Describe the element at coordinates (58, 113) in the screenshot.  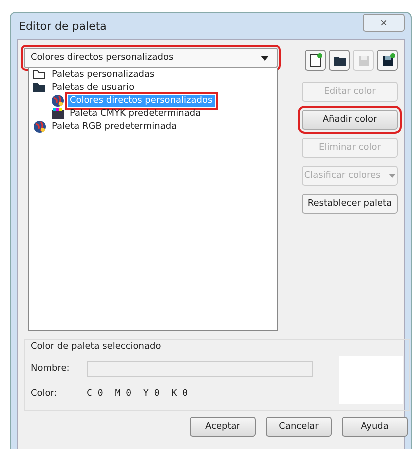
I see `palette-icon` at that location.